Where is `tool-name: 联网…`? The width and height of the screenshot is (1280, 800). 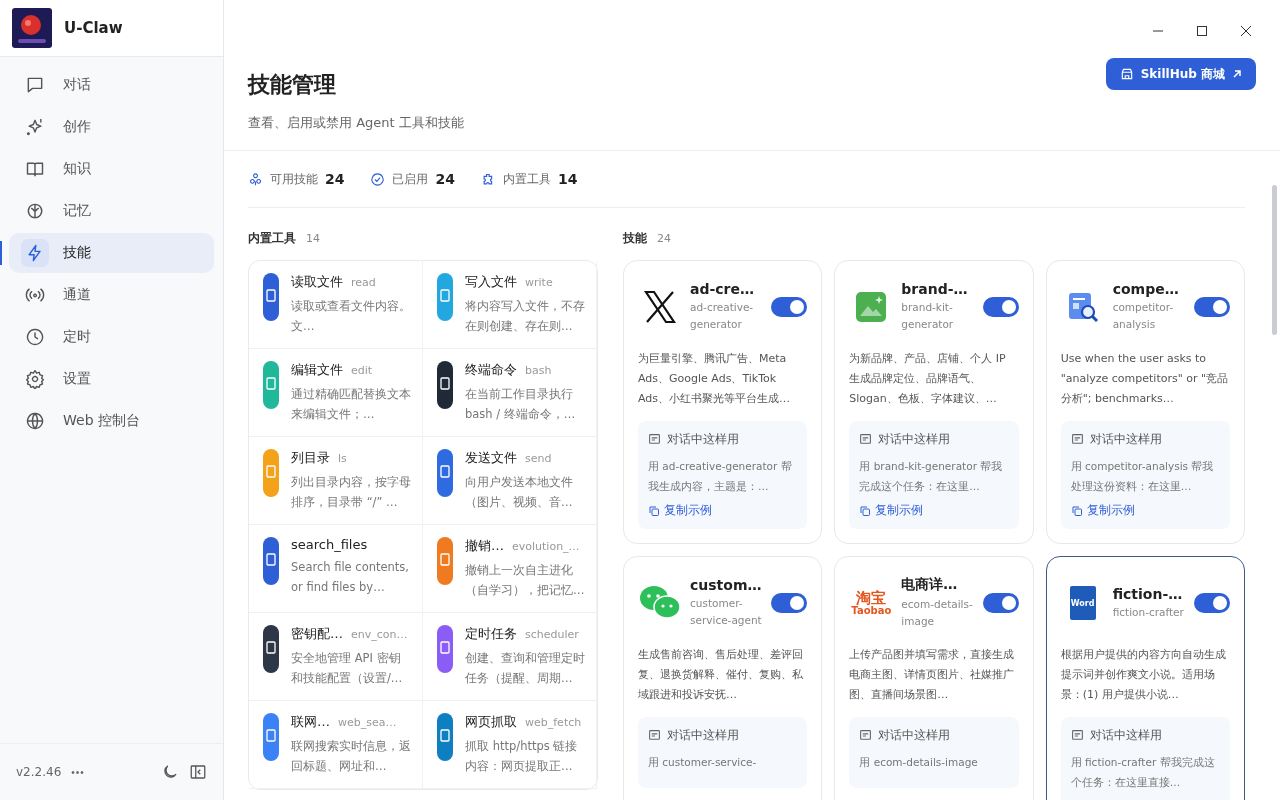
tool-name: 联网… is located at coordinates (310, 722).